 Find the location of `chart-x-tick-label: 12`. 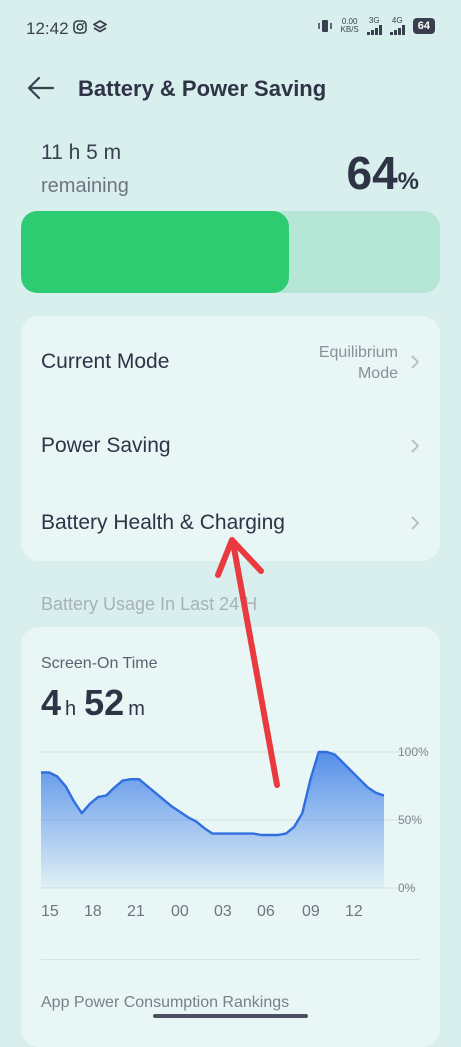

chart-x-tick-label: 12 is located at coordinates (354, 911).